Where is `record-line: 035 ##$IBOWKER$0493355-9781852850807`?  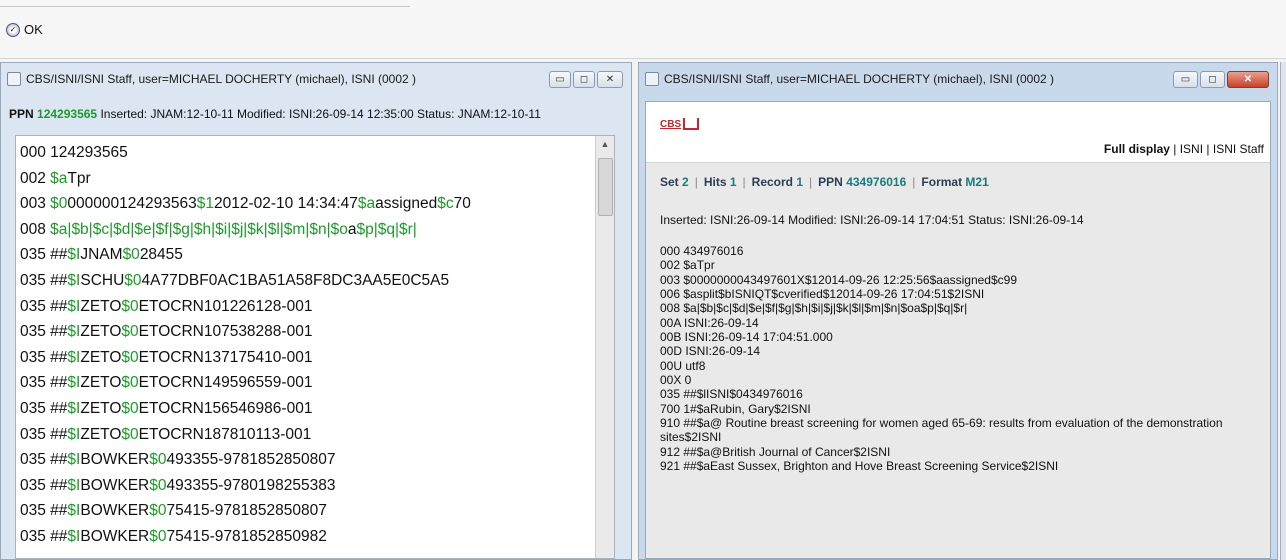 record-line: 035 ##$IBOWKER$0493355-9781852850807 is located at coordinates (306, 460).